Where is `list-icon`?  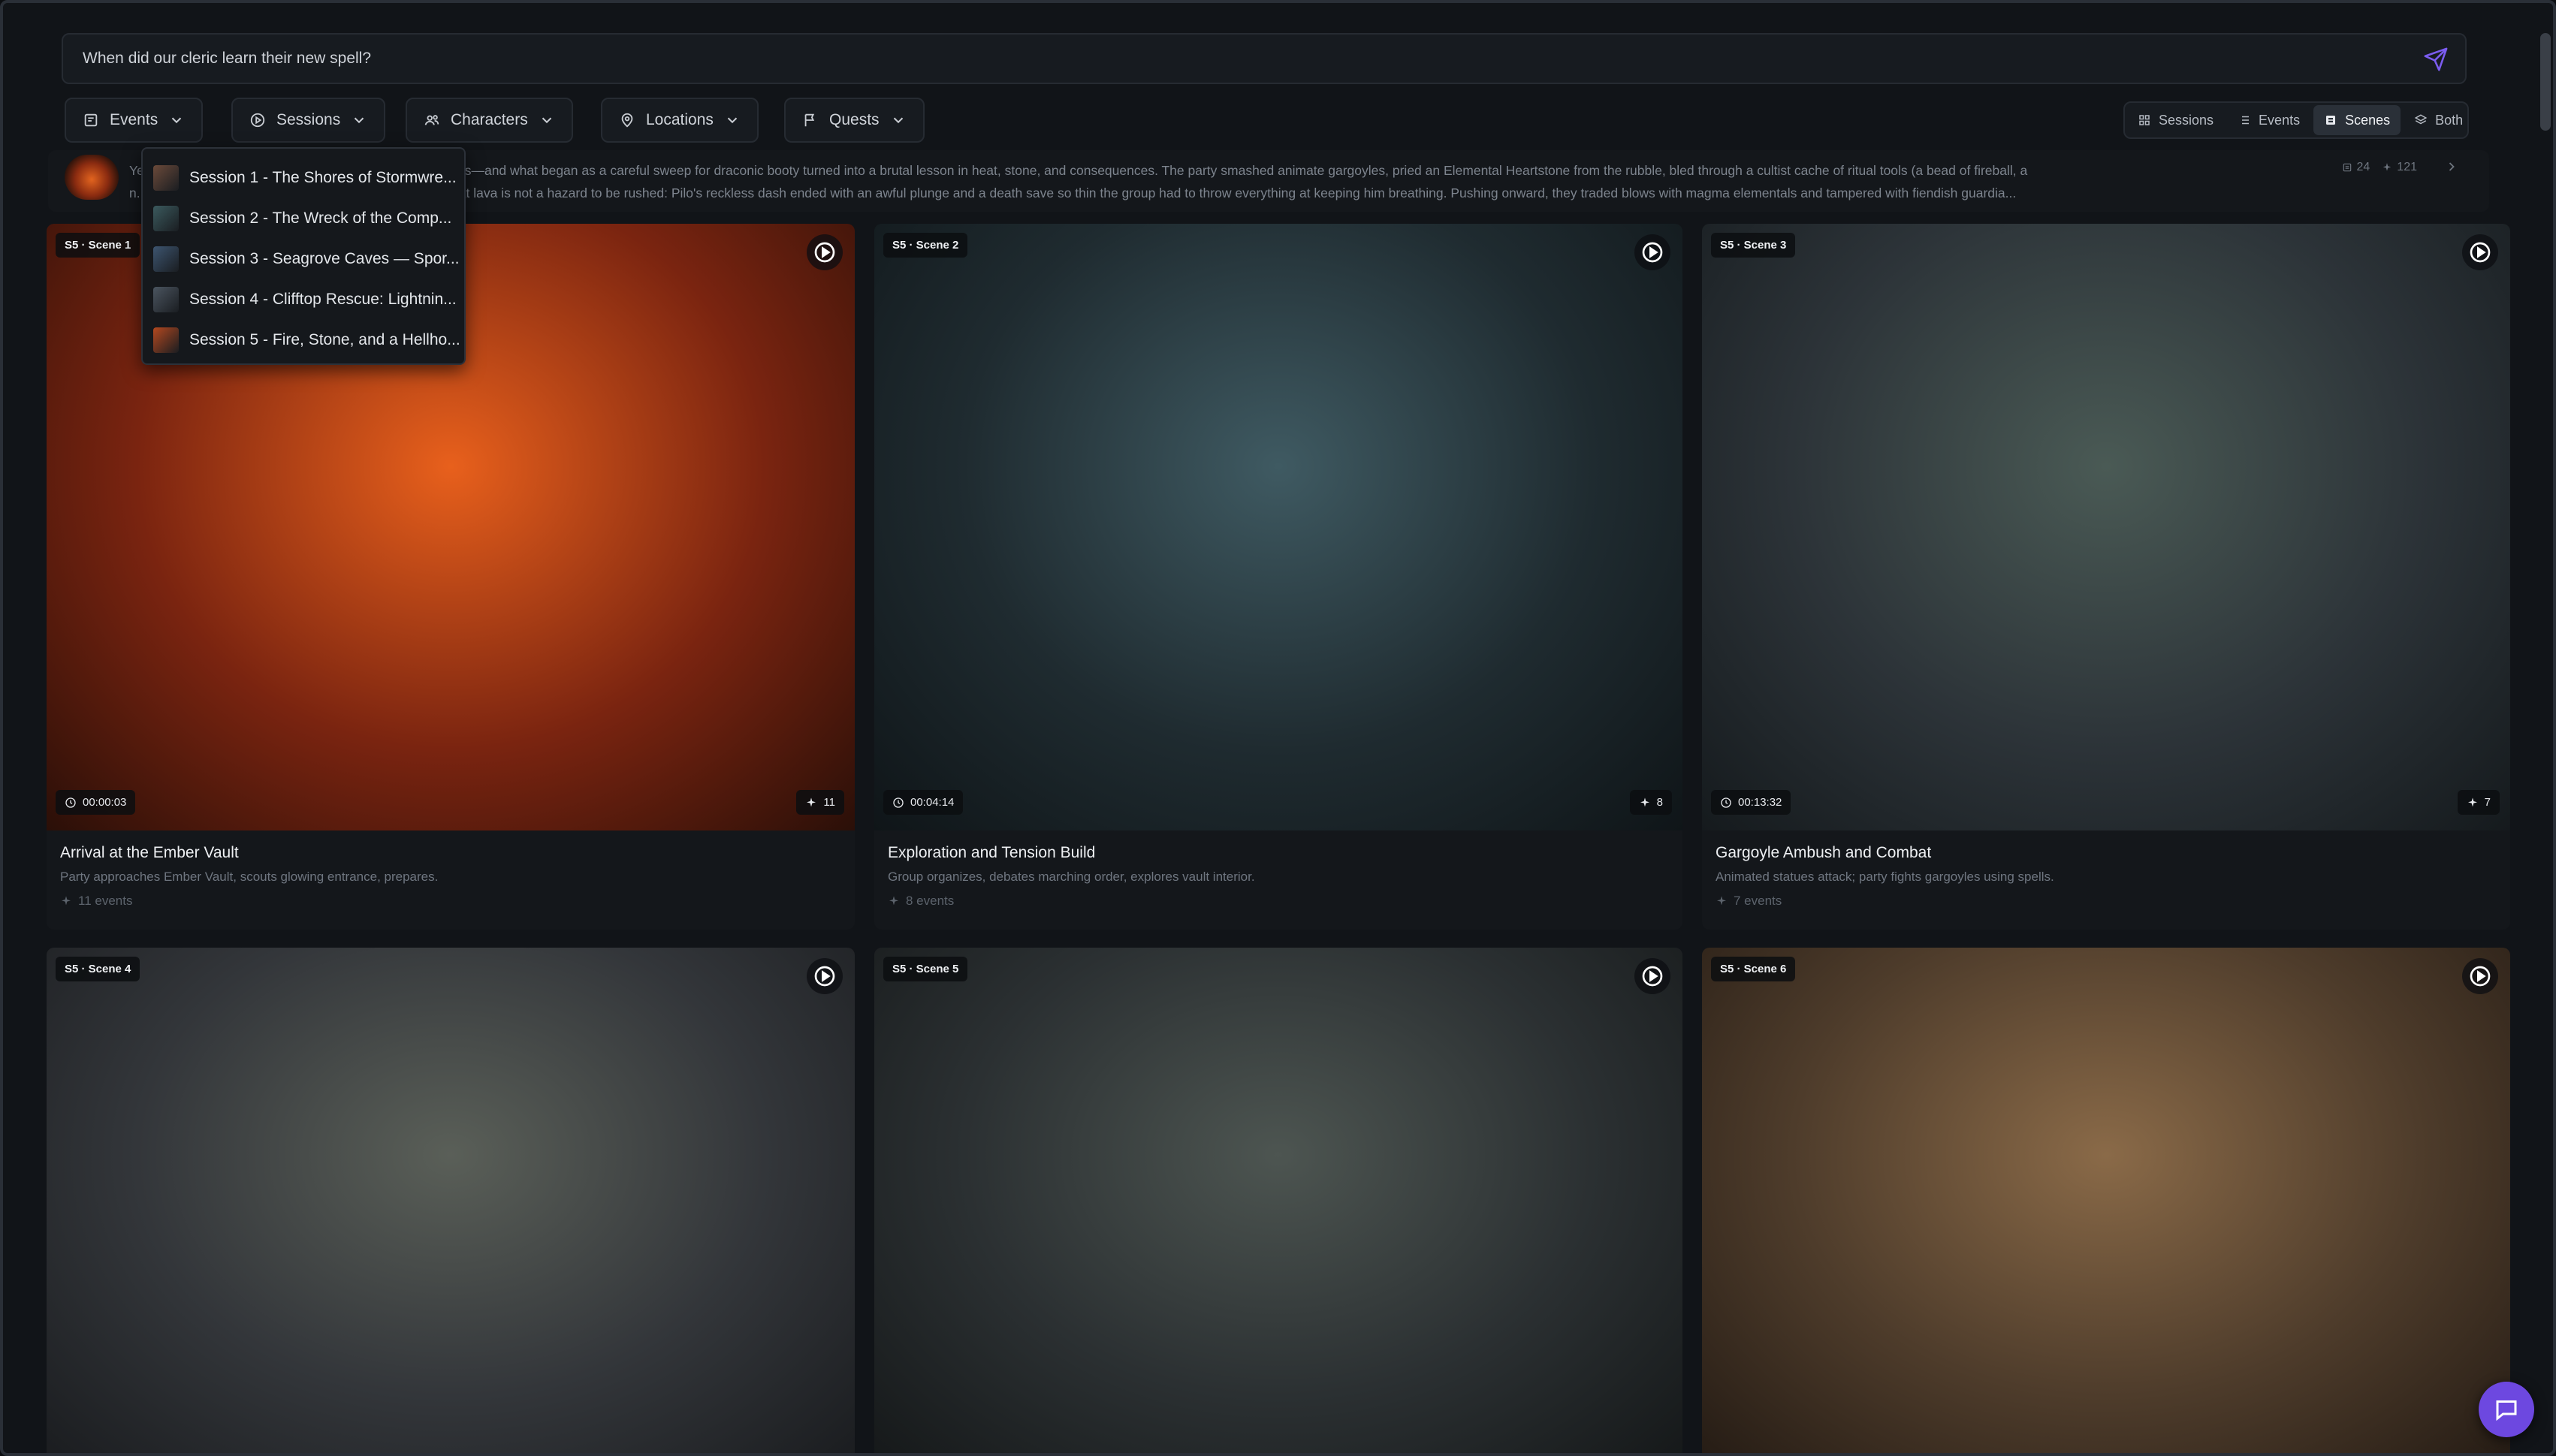
list-icon is located at coordinates (2245, 120).